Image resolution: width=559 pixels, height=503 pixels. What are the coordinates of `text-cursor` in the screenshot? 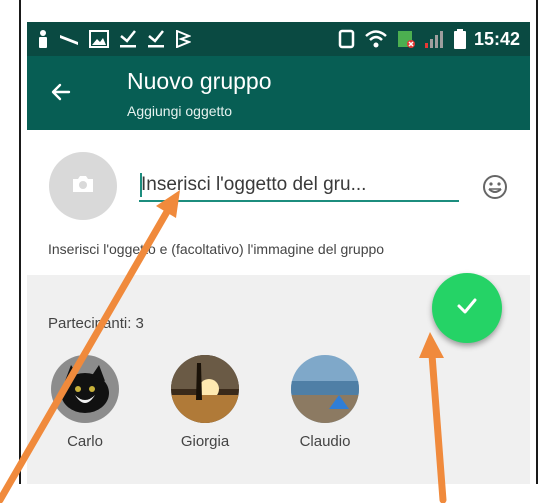 It's located at (141, 185).